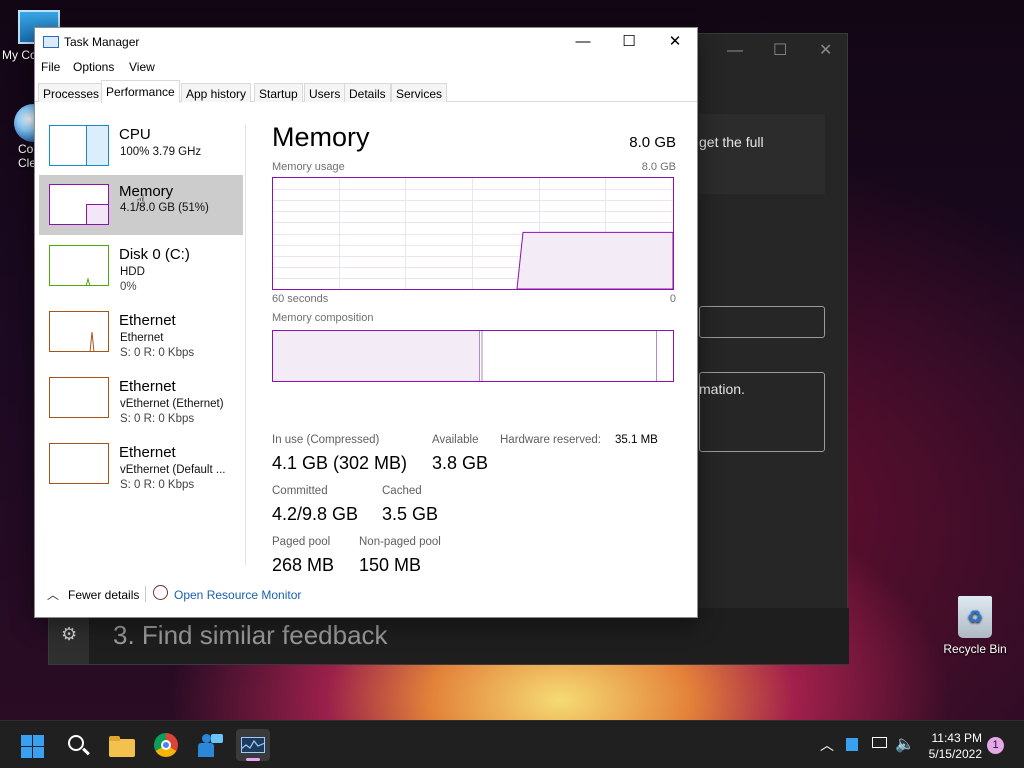  Describe the element at coordinates (303, 565) in the screenshot. I see `paged-pool-value: 268 MB` at that location.